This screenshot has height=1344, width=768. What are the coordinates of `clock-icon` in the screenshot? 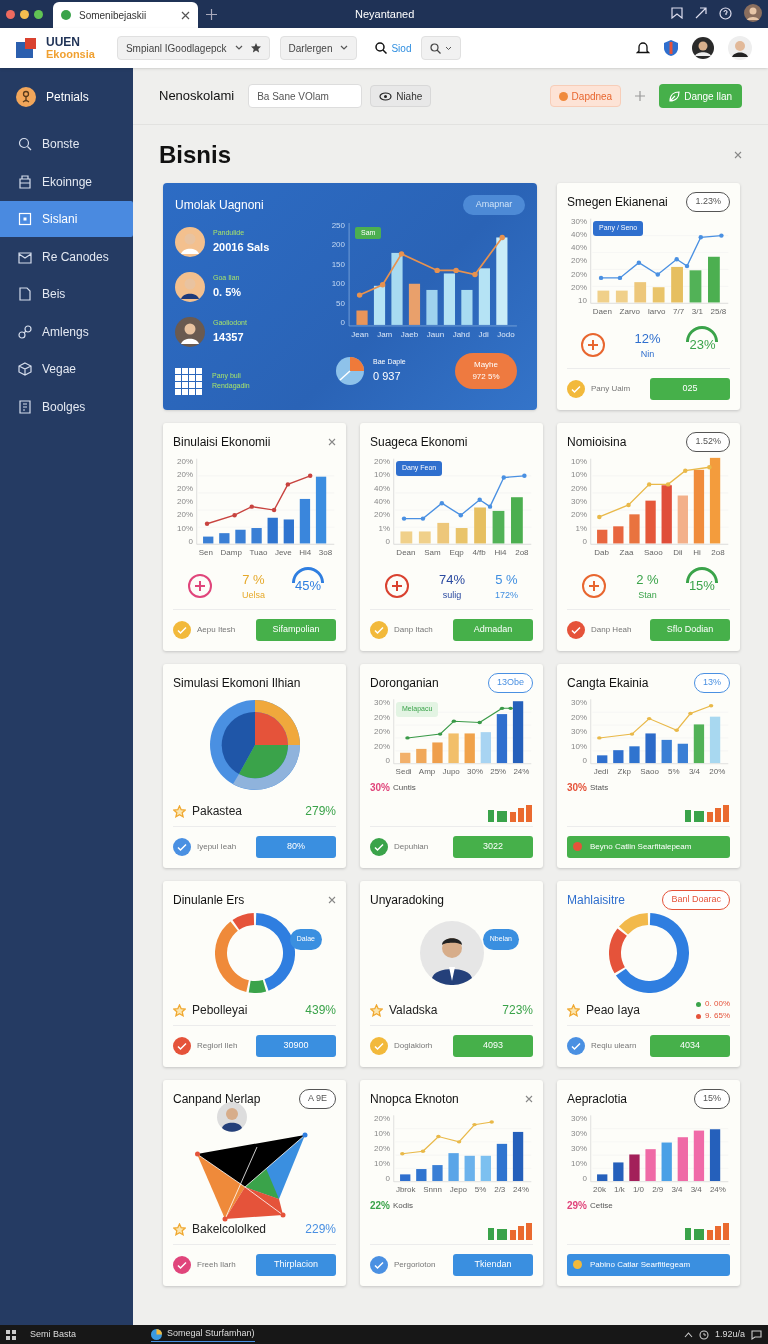 It's located at (703, 1334).